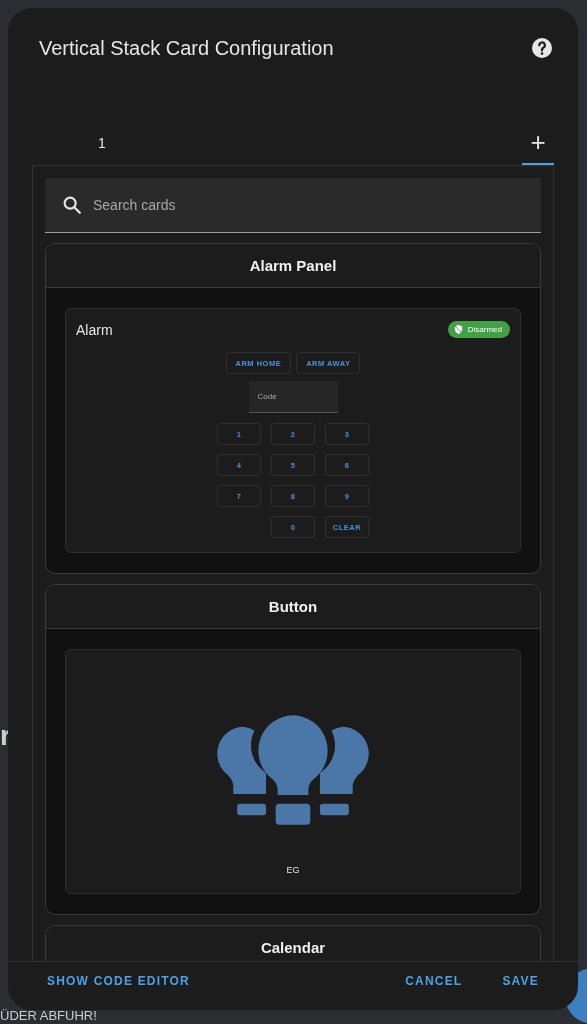  I want to click on lightbulbs-icon, so click(293, 770).